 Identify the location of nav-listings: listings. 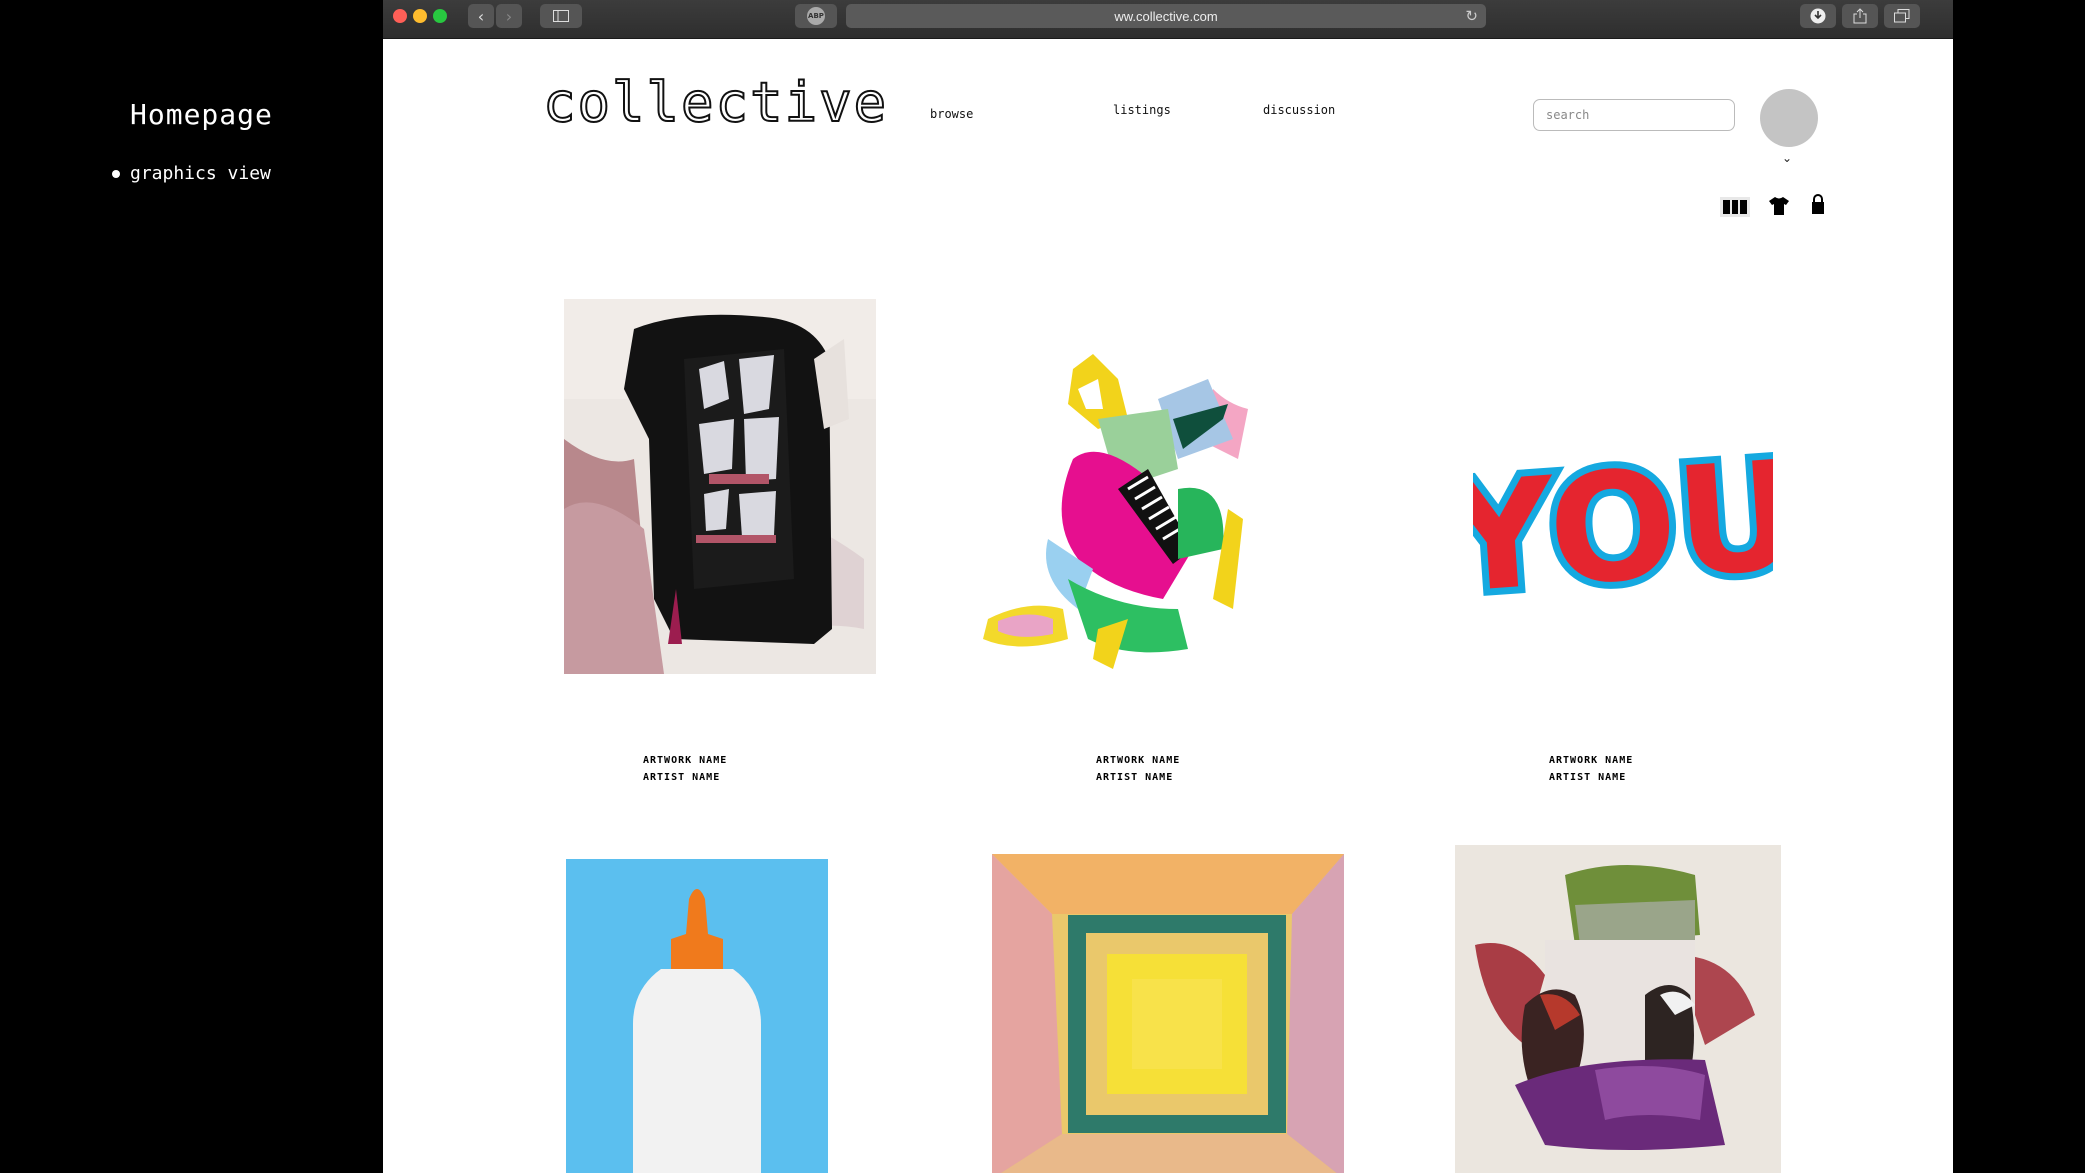
(1142, 110).